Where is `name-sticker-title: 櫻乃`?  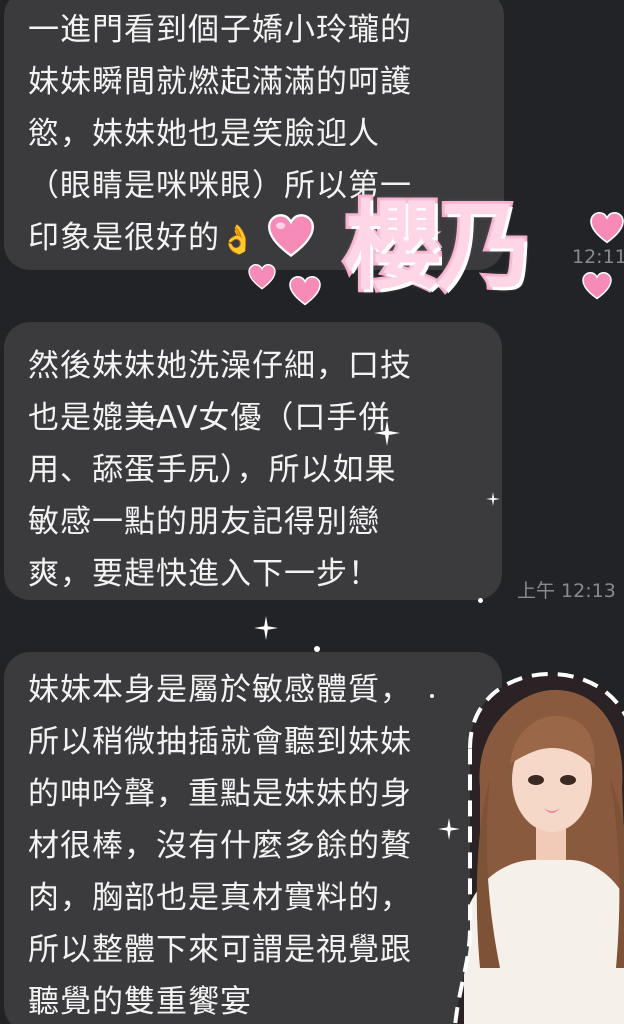 name-sticker-title: 櫻乃 is located at coordinates (439, 247).